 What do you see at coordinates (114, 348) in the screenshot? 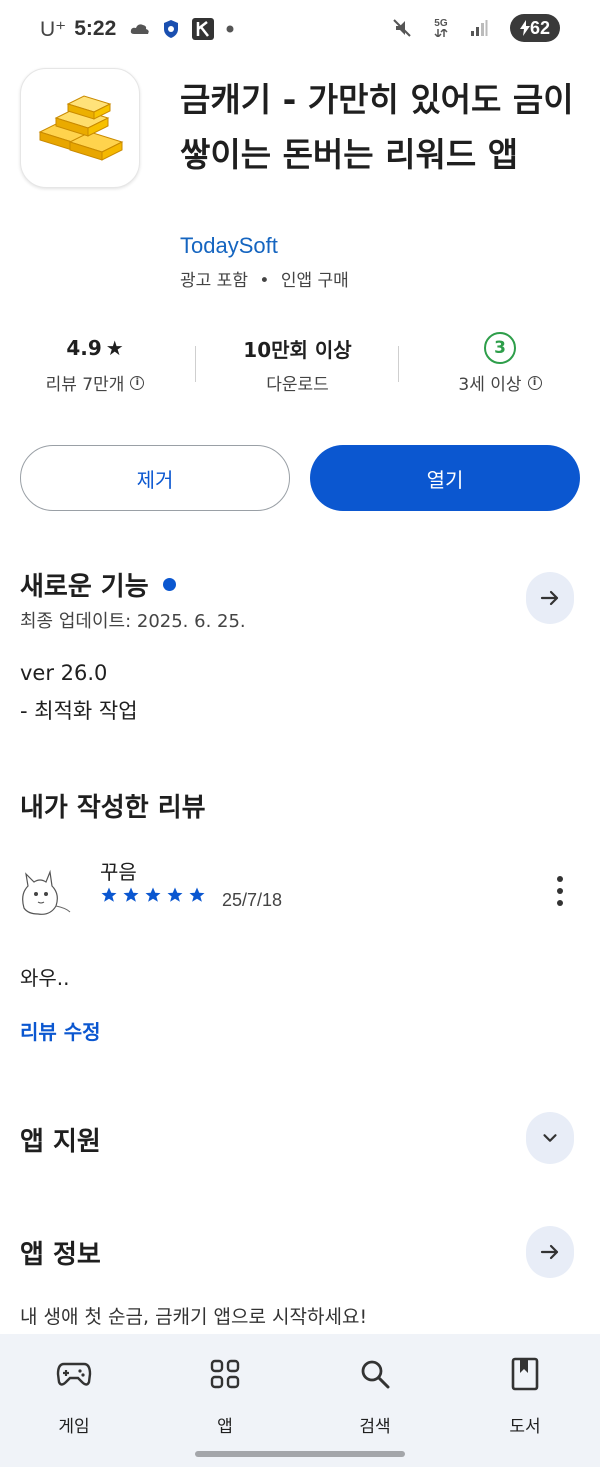
I see `rating-star-icon: ★` at bounding box center [114, 348].